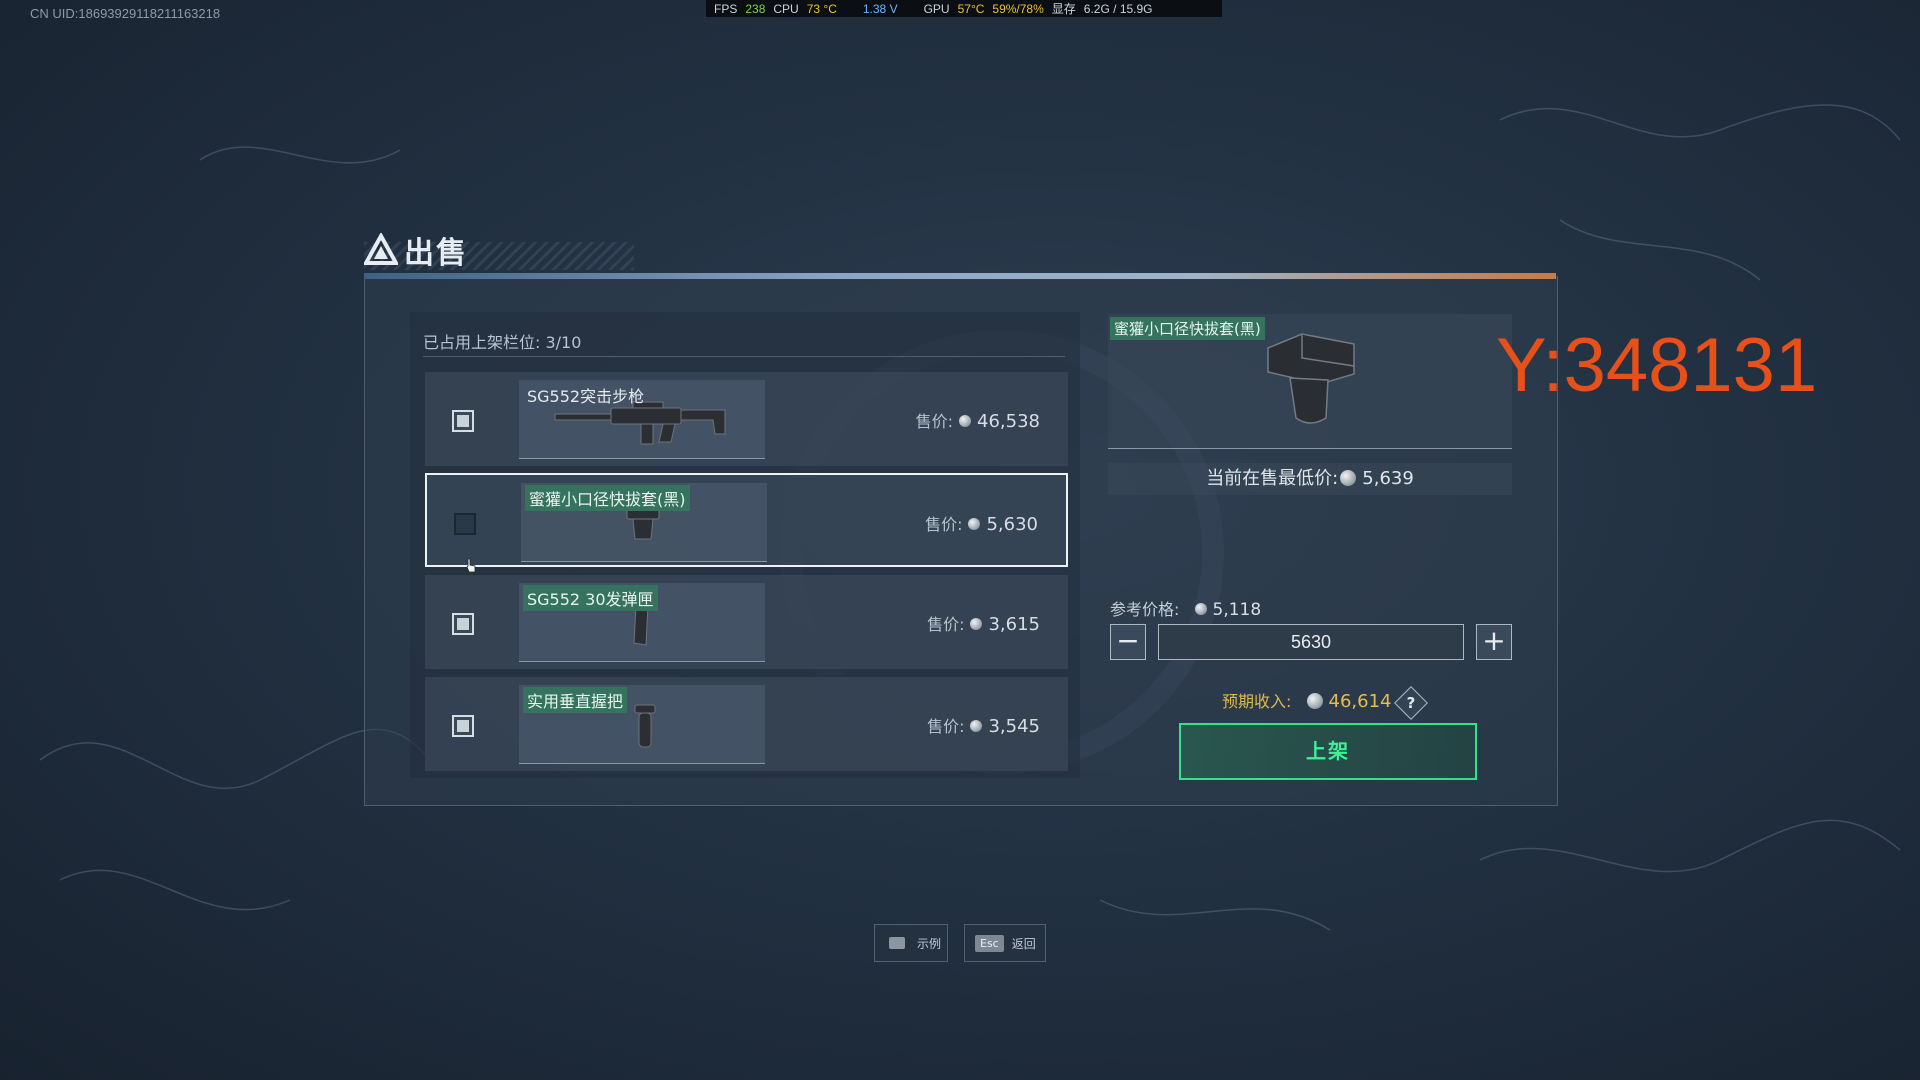 This screenshot has width=1920, height=1080. I want to click on cpu-label: CPU, so click(786, 8).